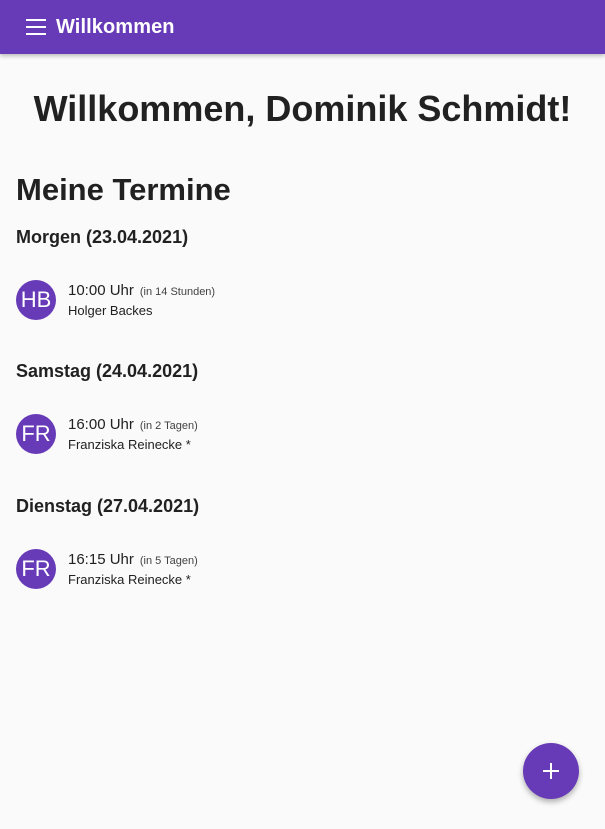 The image size is (605, 829). I want to click on app-bar-title: Willkommen, so click(115, 26).